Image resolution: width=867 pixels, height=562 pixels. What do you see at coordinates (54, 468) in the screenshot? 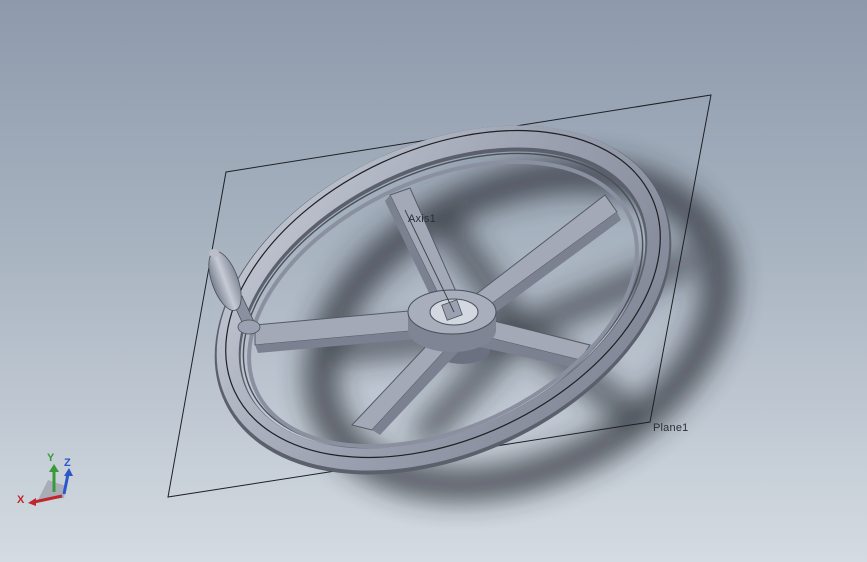
I see `triad-y-head` at bounding box center [54, 468].